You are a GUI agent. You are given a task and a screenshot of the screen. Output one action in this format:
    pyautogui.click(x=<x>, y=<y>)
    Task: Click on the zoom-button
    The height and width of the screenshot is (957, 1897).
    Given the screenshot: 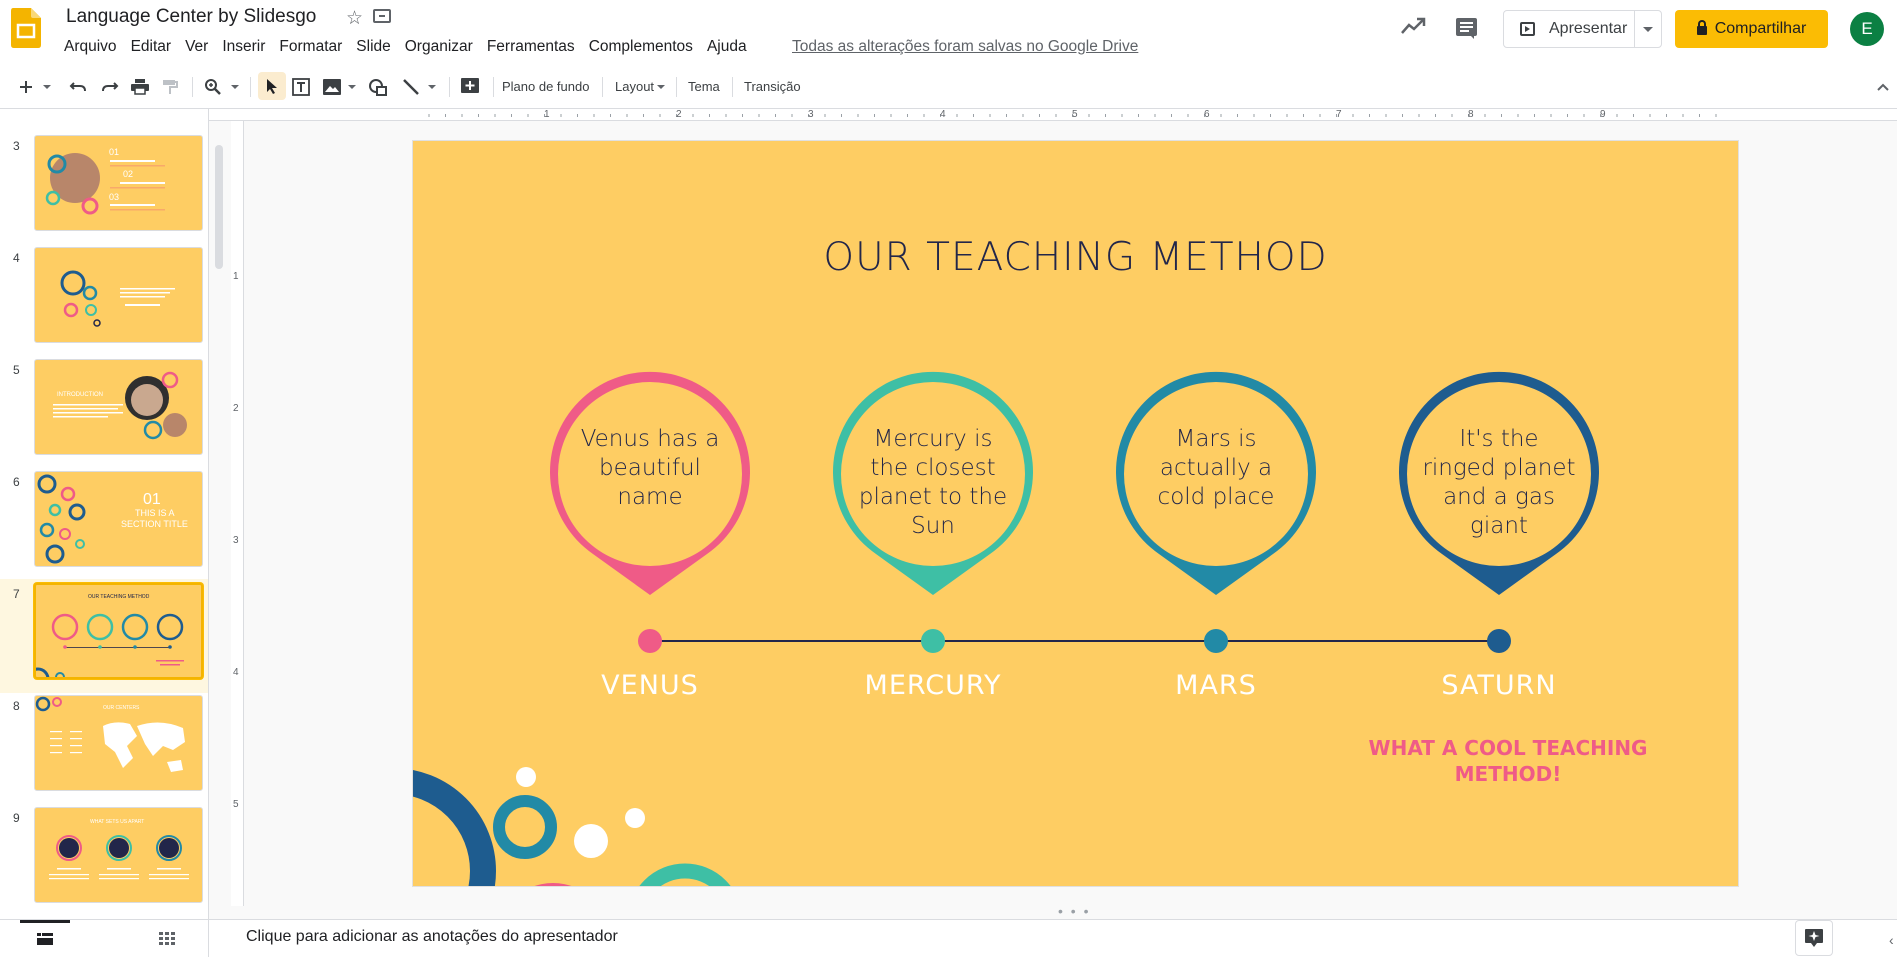 What is the action you would take?
    pyautogui.click(x=221, y=86)
    